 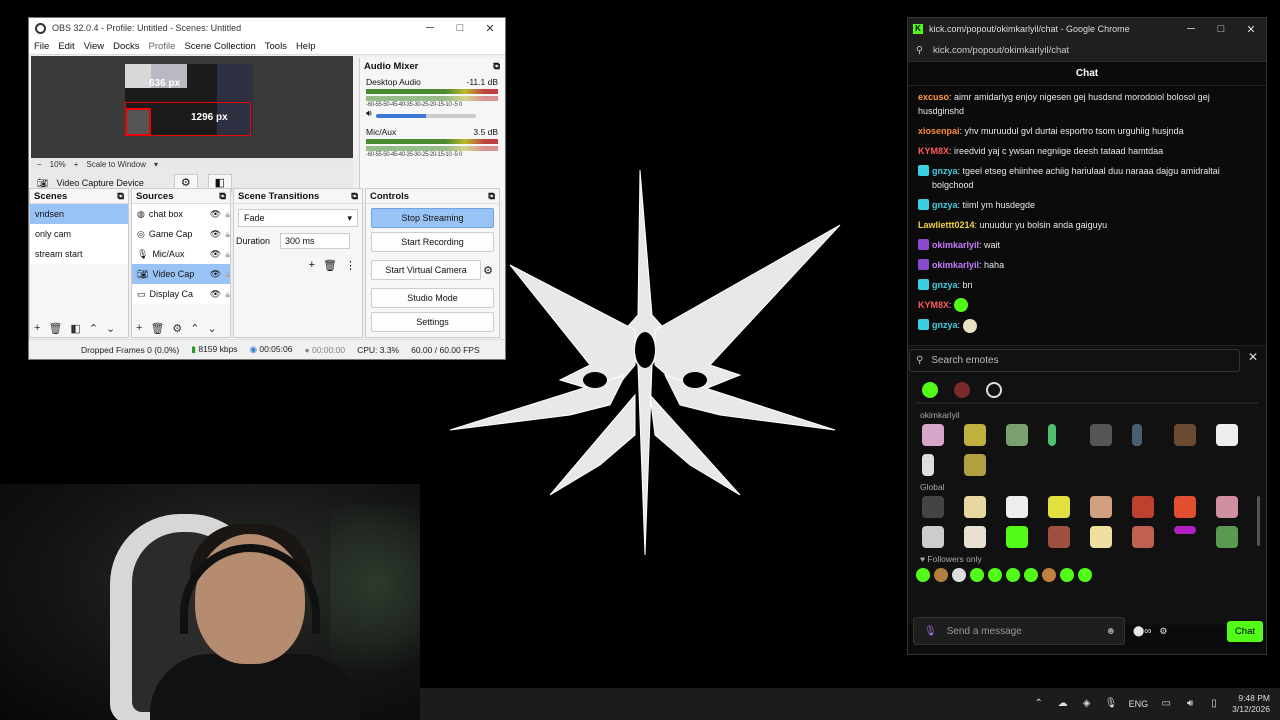 I want to click on menu-docks: Docks, so click(x=126, y=46).